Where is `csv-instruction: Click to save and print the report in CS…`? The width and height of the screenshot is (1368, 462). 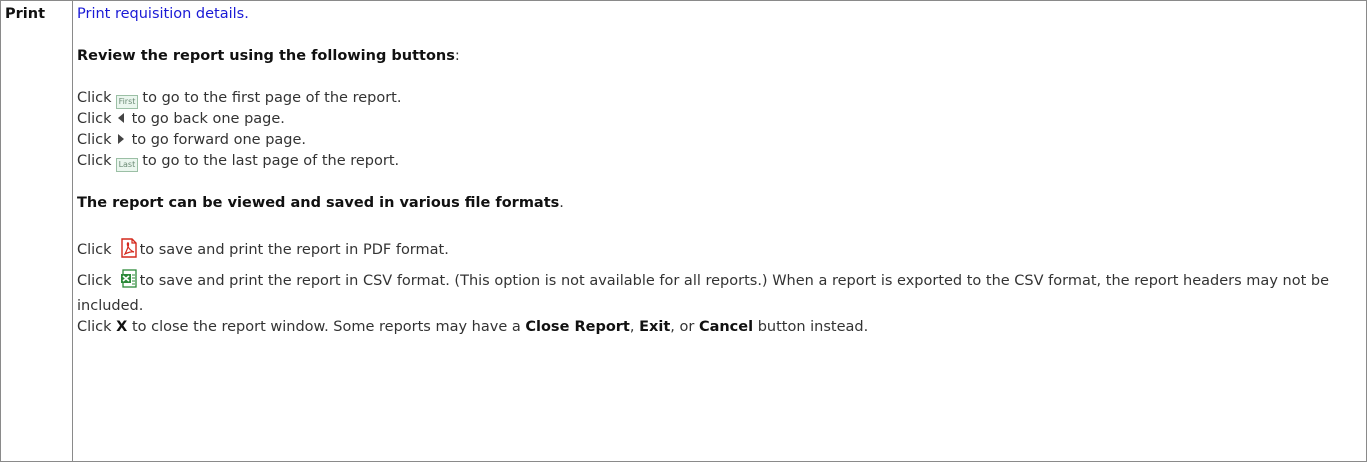
csv-instruction: Click to save and print the report in CS… is located at coordinates (717, 293).